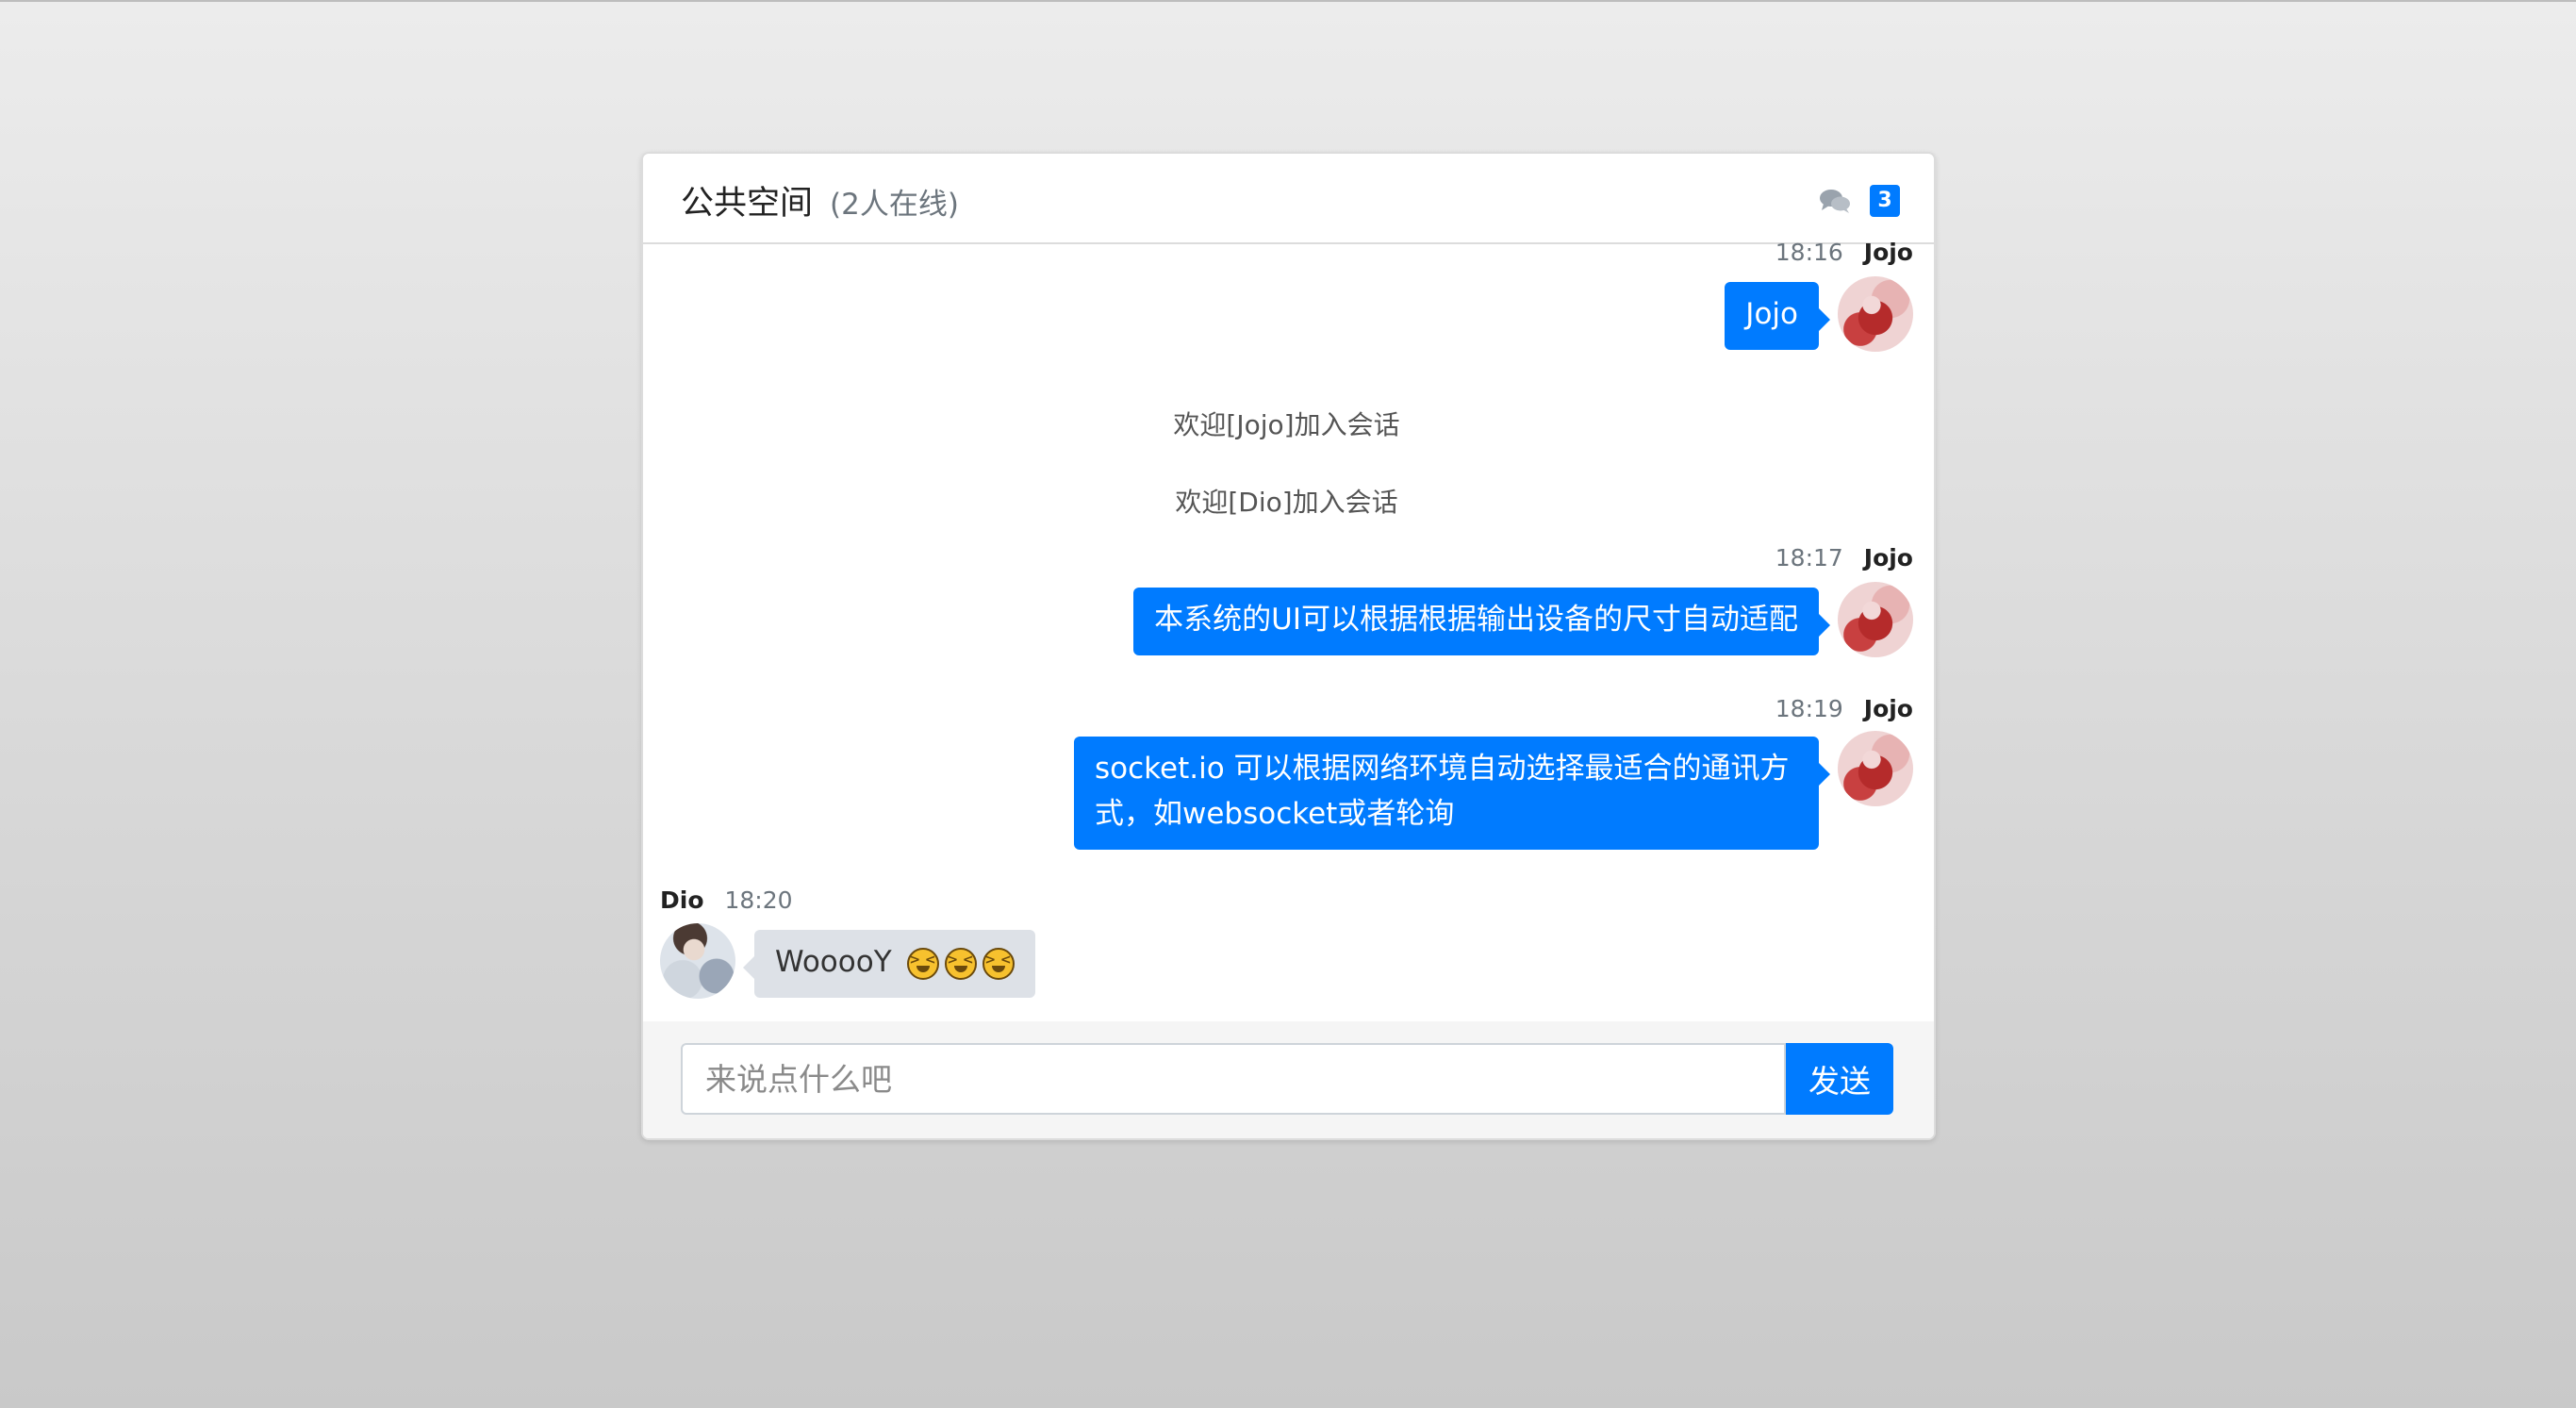 This screenshot has height=1408, width=2576. Describe the element at coordinates (1288, 199) in the screenshot. I see `chat-header: 公共空间 (2人在线) 3` at that location.